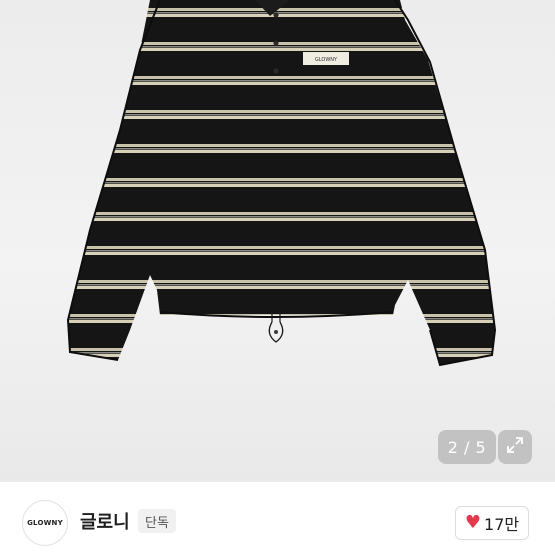  What do you see at coordinates (105, 521) in the screenshot?
I see `seller-name: 글로니` at bounding box center [105, 521].